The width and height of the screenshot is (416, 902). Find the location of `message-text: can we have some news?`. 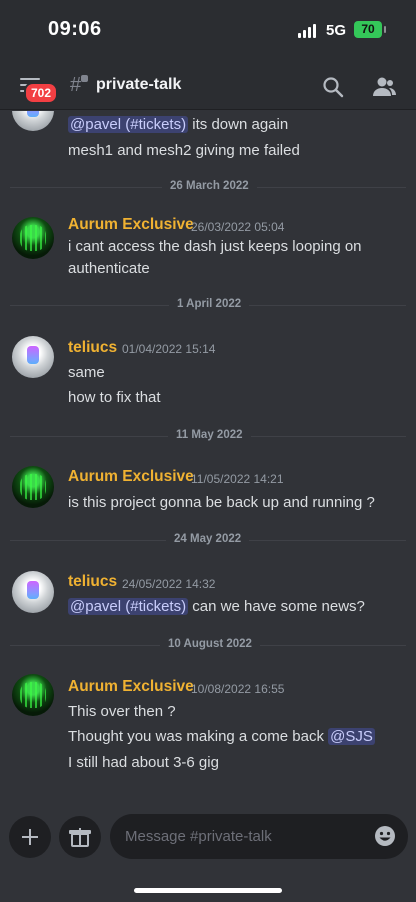

message-text: can we have some news? is located at coordinates (276, 606).